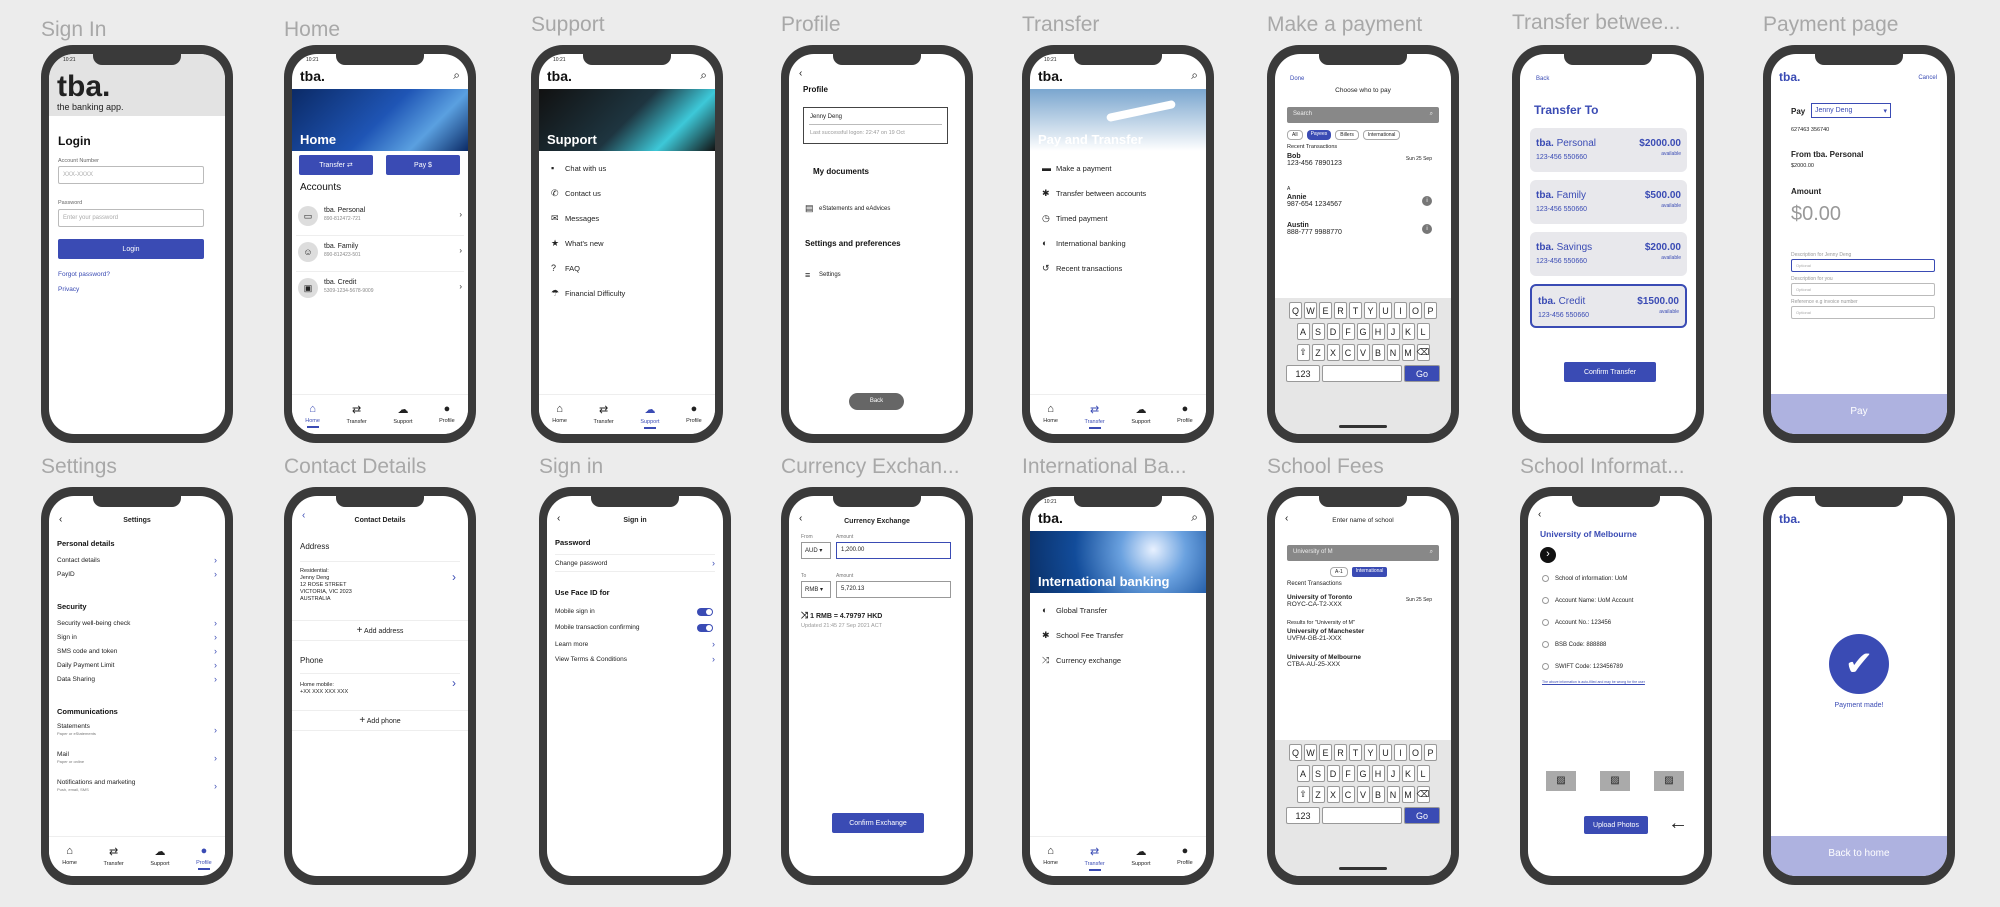 The width and height of the screenshot is (2000, 907). I want to click on school-result: University of Melbourne CTBA-AU-25-XXX, so click(1324, 661).